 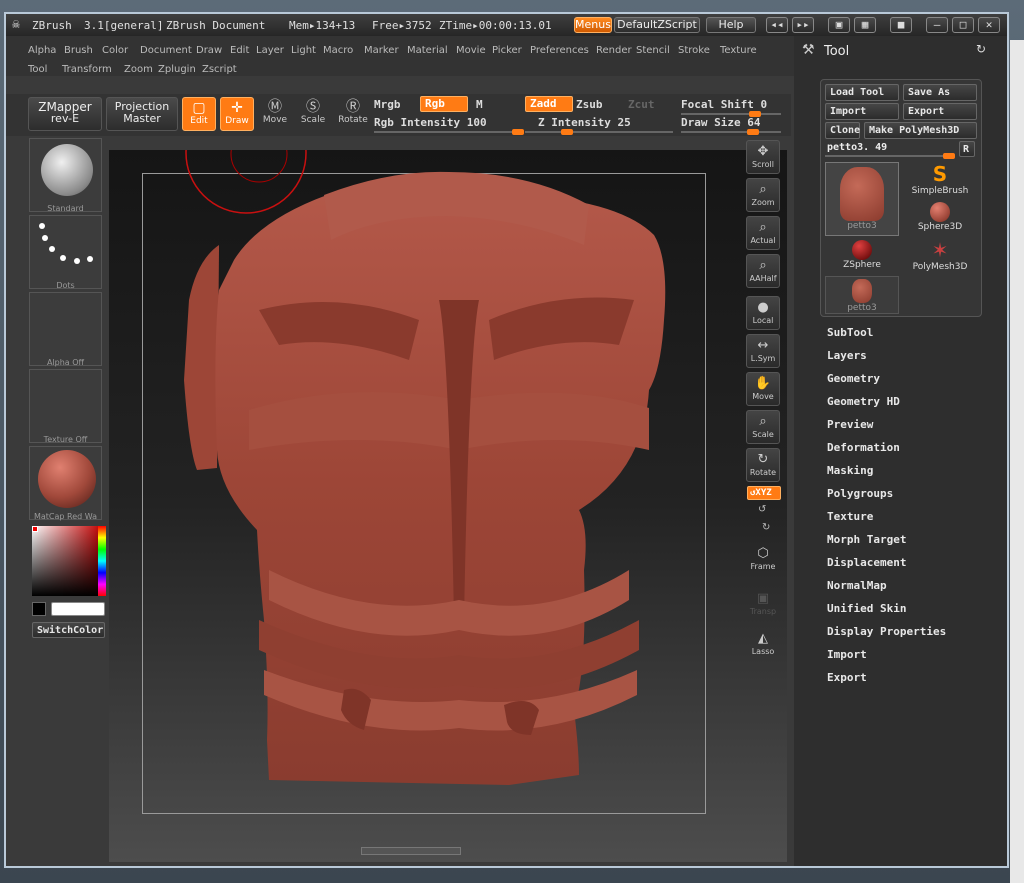 I want to click on menu-picker: Picker, so click(x=507, y=50).